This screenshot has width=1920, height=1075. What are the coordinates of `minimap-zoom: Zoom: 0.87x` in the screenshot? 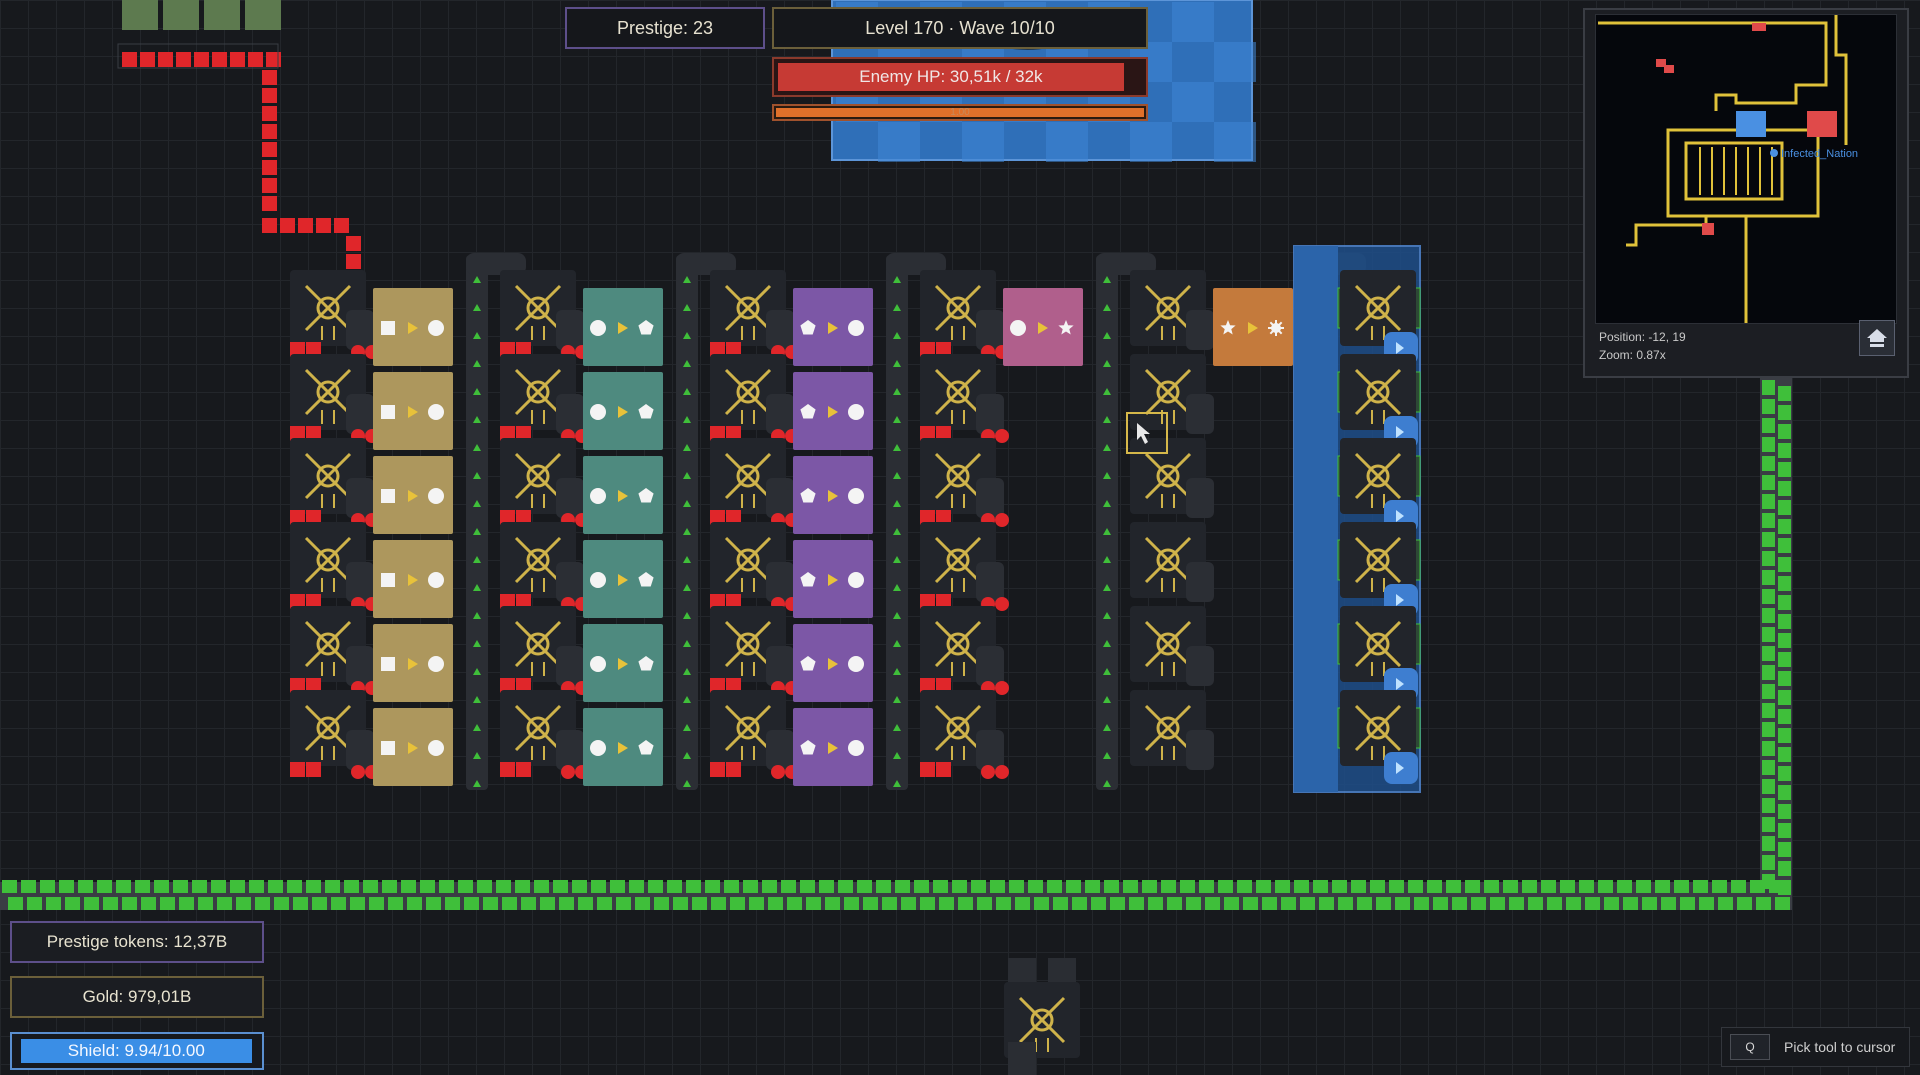 It's located at (1632, 355).